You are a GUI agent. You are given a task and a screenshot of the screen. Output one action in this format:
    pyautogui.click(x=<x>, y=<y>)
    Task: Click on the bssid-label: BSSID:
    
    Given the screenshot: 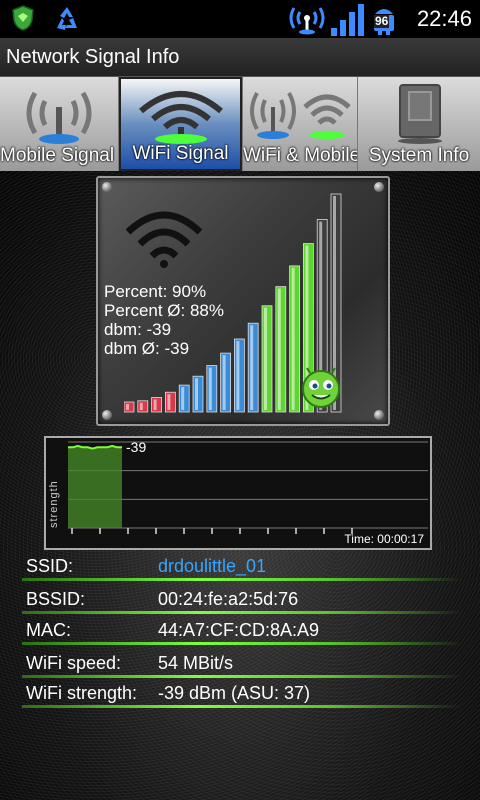 What is the action you would take?
    pyautogui.click(x=56, y=599)
    